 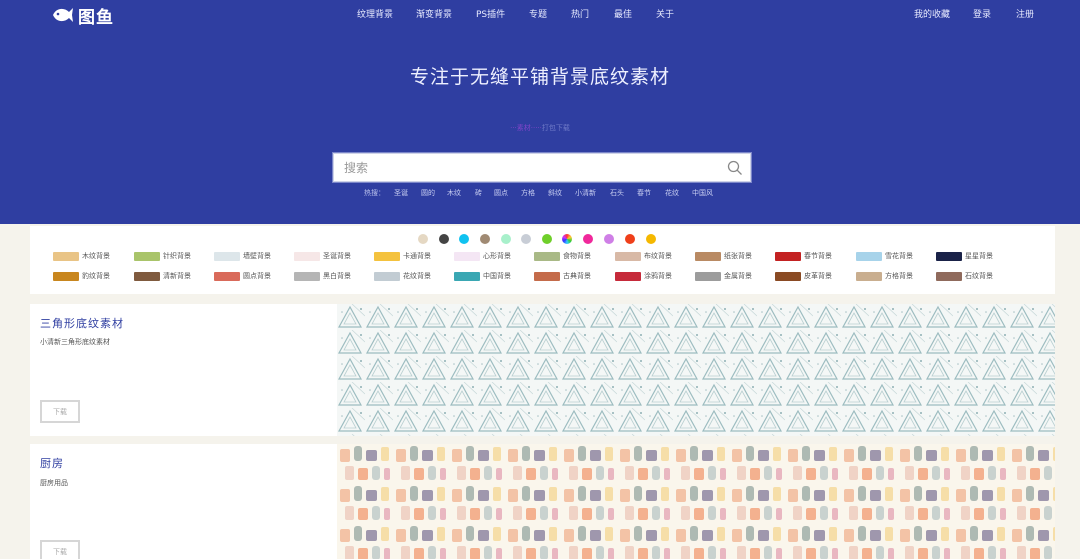 I want to click on category-item: 清新背景, so click(x=162, y=276).